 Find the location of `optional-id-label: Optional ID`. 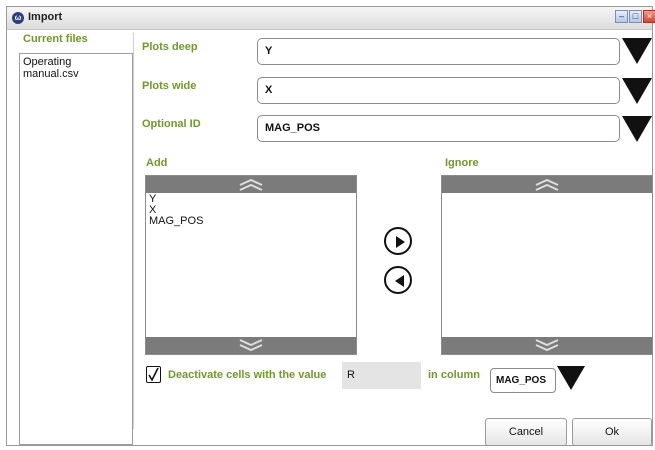

optional-id-label: Optional ID is located at coordinates (171, 124).